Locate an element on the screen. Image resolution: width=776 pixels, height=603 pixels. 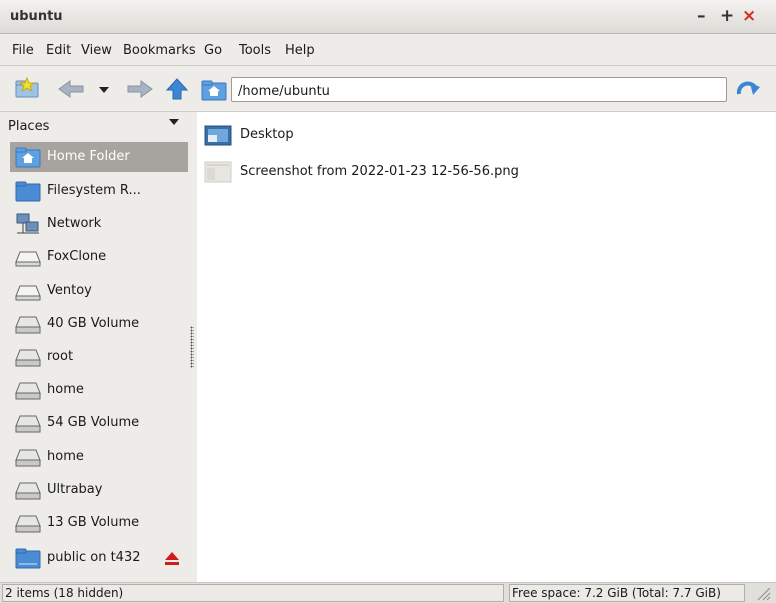
sidebar-item-home-folder: Home Folder is located at coordinates (99, 157).